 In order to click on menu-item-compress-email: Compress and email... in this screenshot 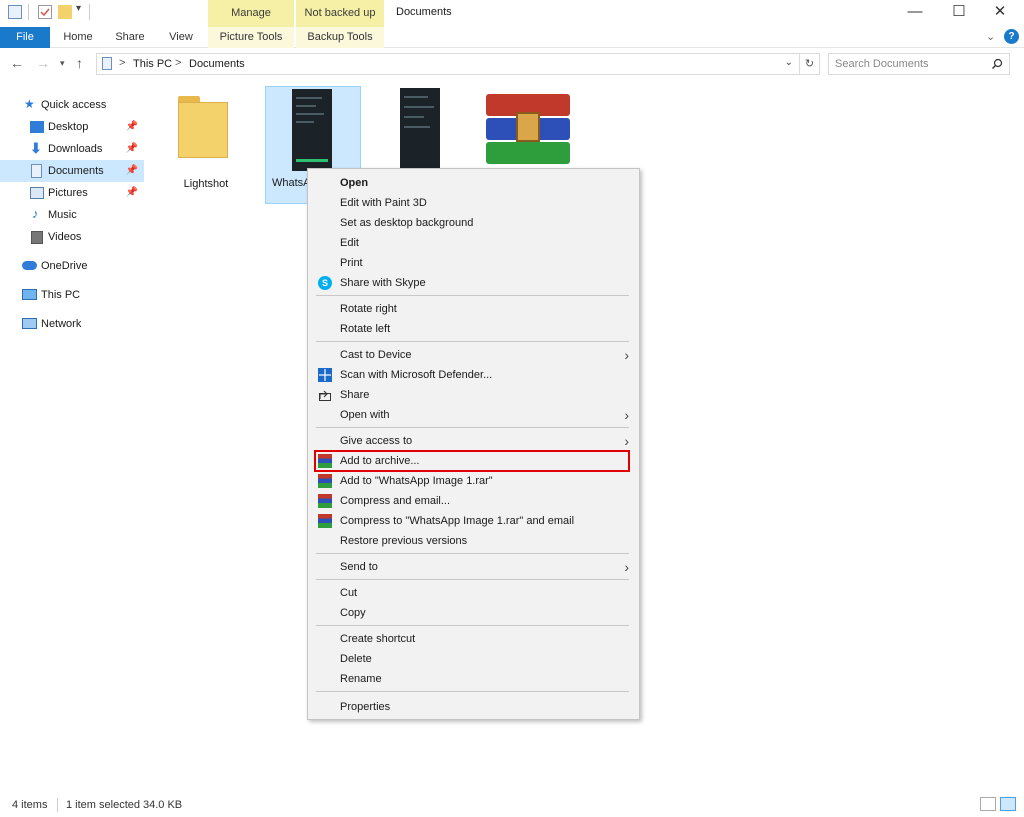, I will do `click(473, 501)`.